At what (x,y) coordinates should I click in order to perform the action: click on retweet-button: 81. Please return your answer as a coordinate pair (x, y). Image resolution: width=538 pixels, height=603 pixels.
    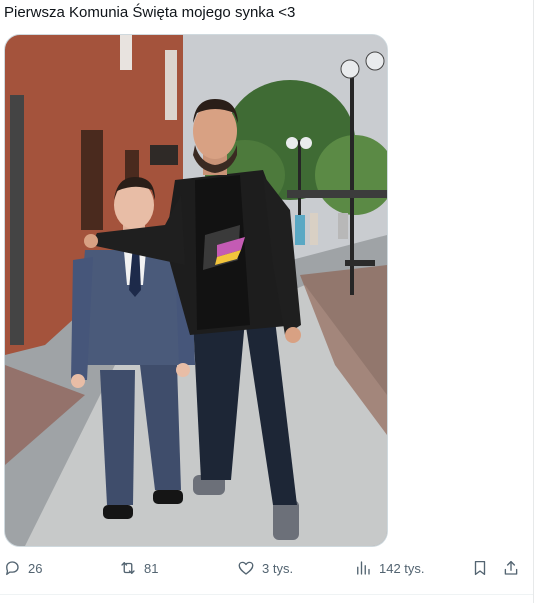
    Looking at the image, I should click on (138, 568).